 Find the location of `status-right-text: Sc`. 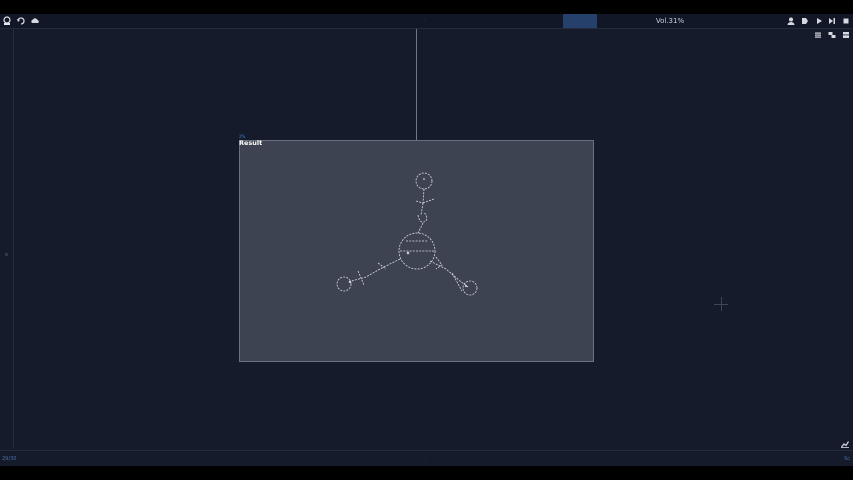

status-right-text: Sc is located at coordinates (843, 459).